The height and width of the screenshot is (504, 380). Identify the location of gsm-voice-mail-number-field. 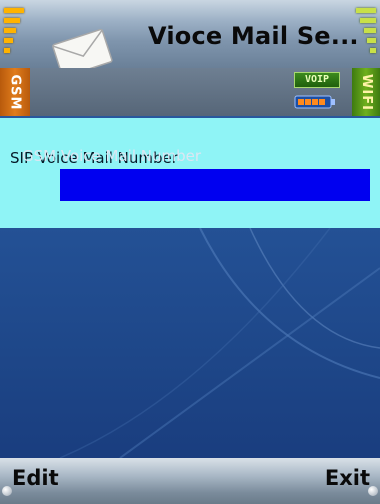
(215, 184).